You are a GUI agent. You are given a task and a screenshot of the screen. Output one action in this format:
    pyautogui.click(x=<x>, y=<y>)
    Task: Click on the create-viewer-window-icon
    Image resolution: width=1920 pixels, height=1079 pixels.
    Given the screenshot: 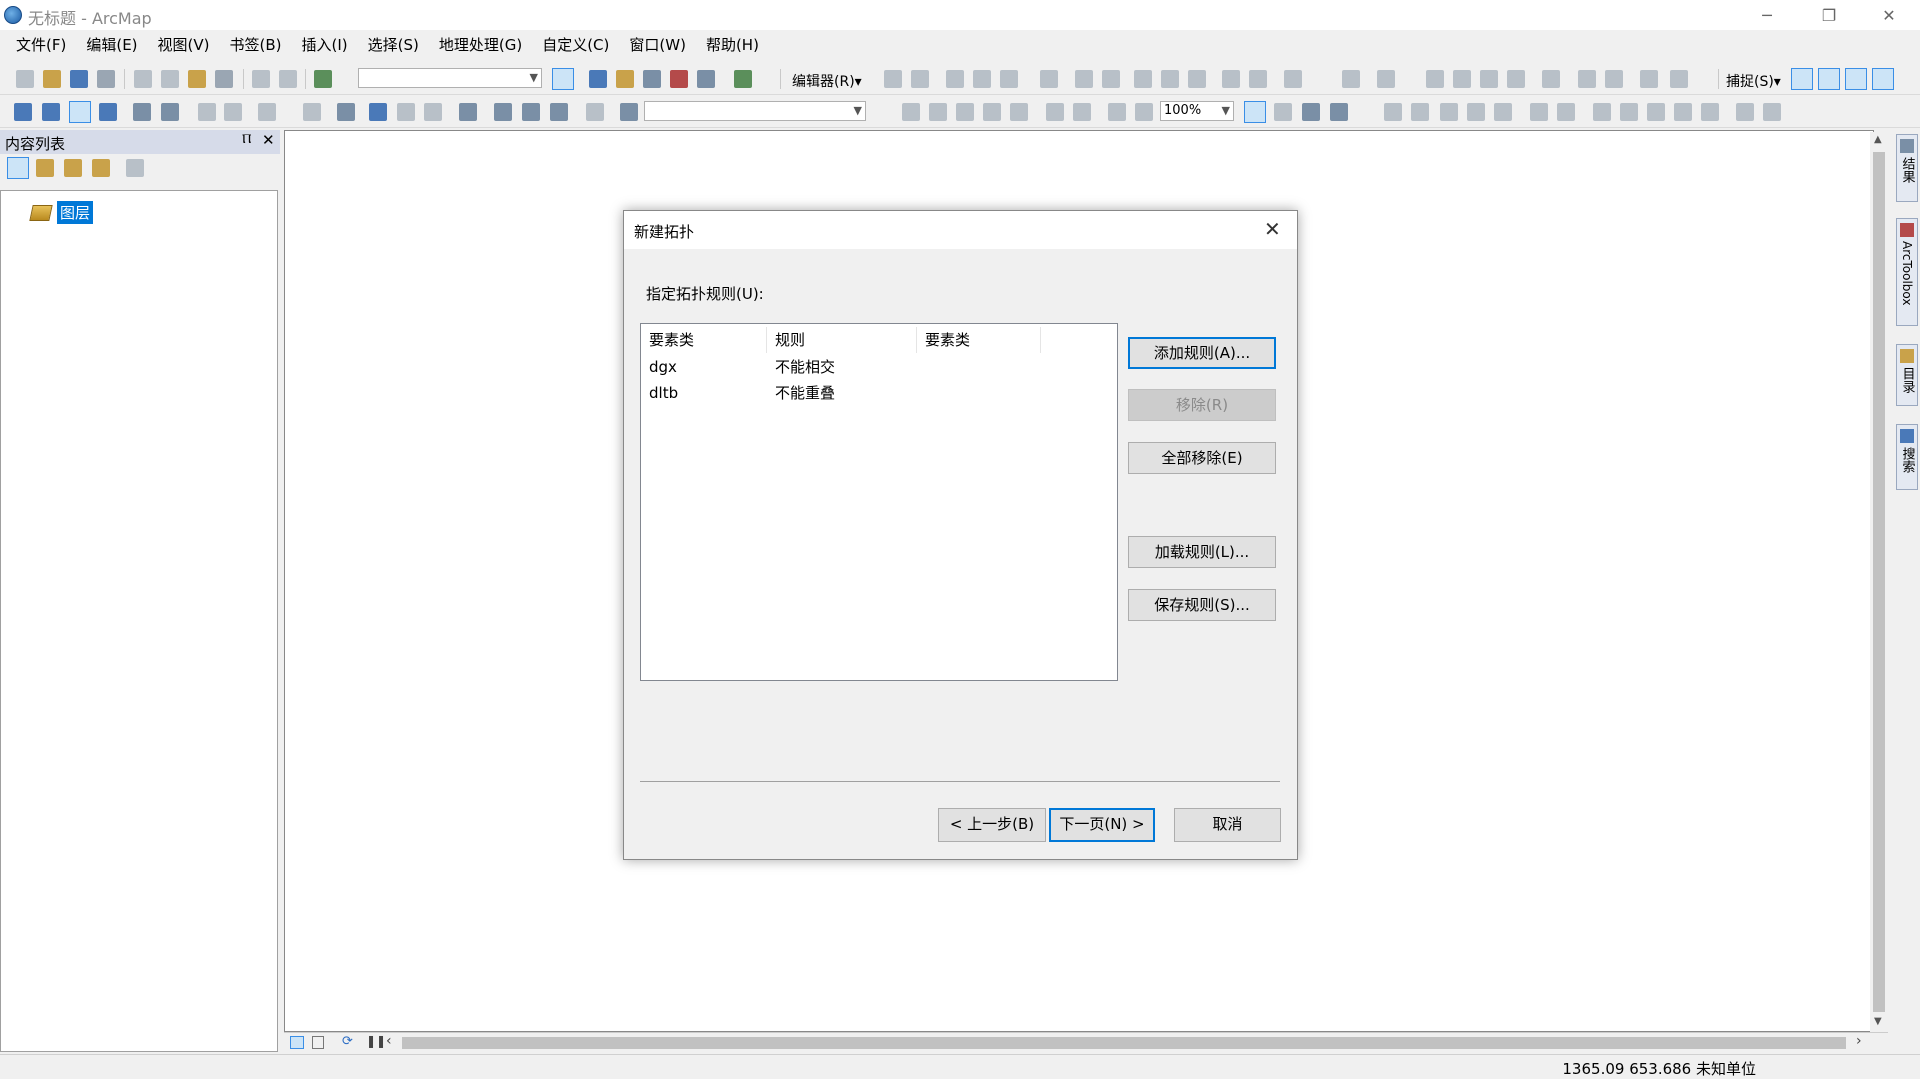 What is the action you would take?
    pyautogui.click(x=629, y=112)
    